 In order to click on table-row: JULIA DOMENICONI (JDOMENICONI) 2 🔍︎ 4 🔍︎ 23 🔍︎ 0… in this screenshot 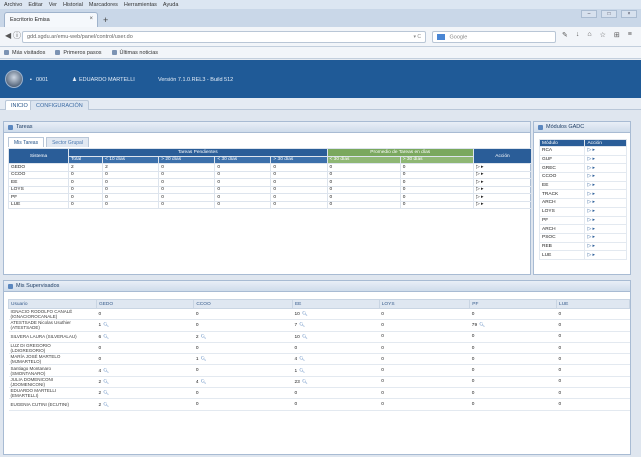, I will do `click(319, 382)`.